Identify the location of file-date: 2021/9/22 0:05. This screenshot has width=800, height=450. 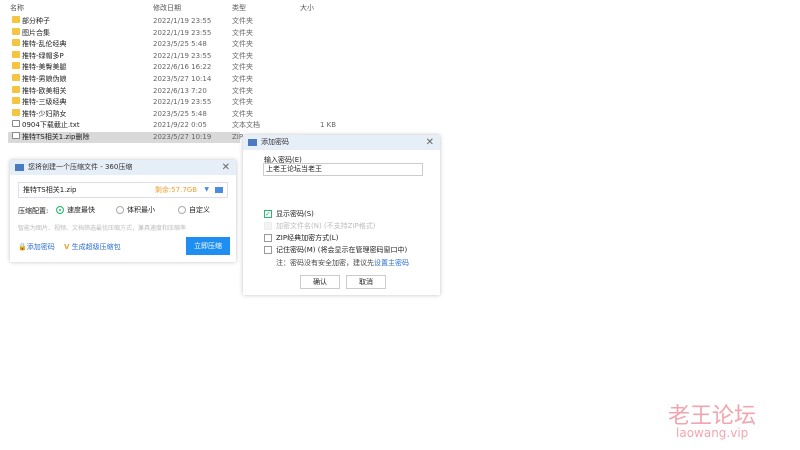
(180, 125).